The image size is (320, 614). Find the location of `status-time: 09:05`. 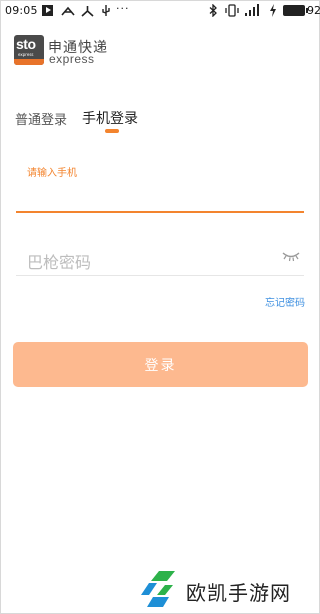

status-time: 09:05 is located at coordinates (21, 10).